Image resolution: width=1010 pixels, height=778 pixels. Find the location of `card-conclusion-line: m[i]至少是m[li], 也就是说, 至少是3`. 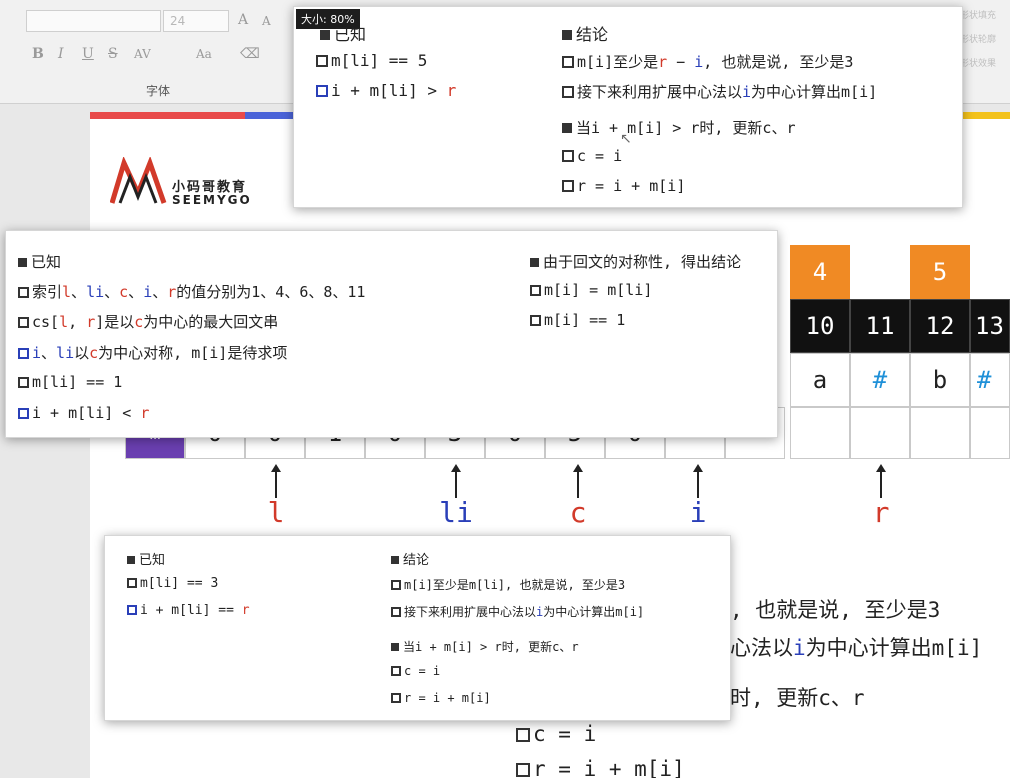

card-conclusion-line: m[i]至少是m[li], 也就是说, 至少是3 is located at coordinates (508, 584).